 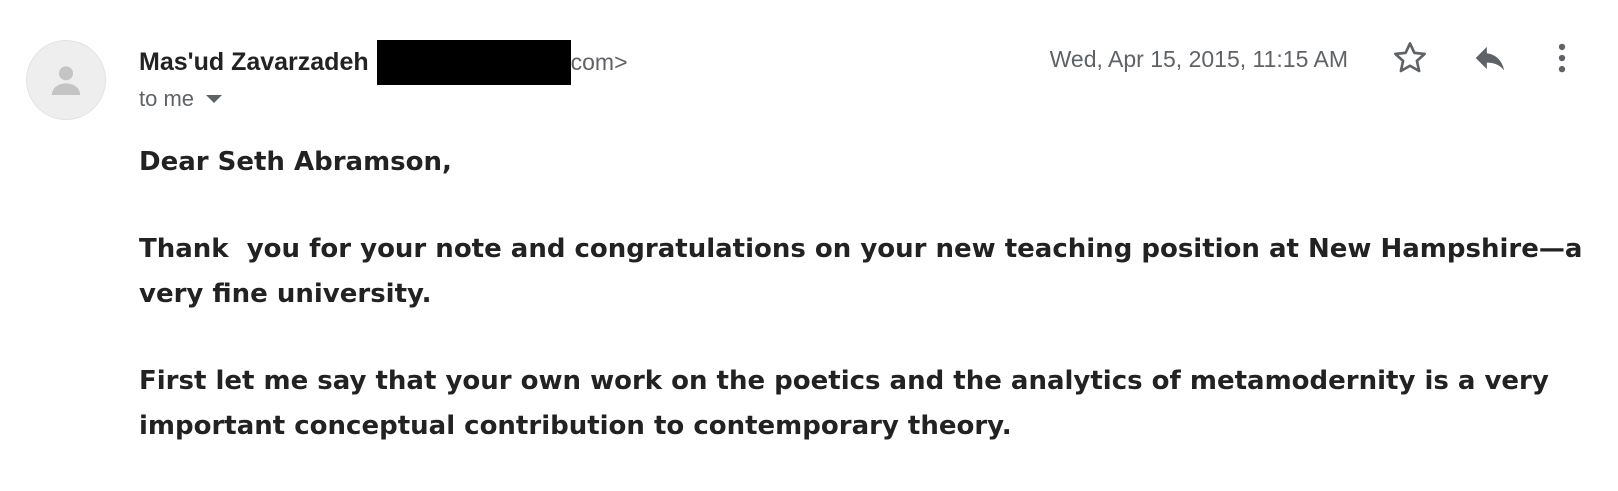 What do you see at coordinates (254, 62) in the screenshot?
I see `sender-name: Mas'ud Zavarzadeh` at bounding box center [254, 62].